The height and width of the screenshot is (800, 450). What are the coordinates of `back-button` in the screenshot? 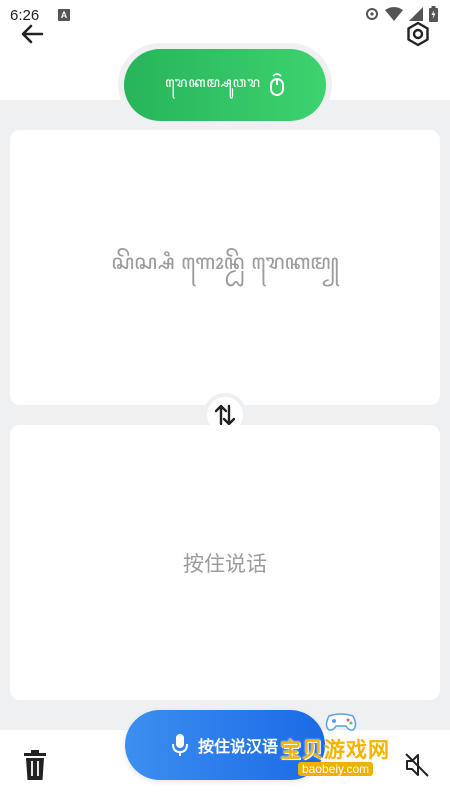 It's located at (33, 34).